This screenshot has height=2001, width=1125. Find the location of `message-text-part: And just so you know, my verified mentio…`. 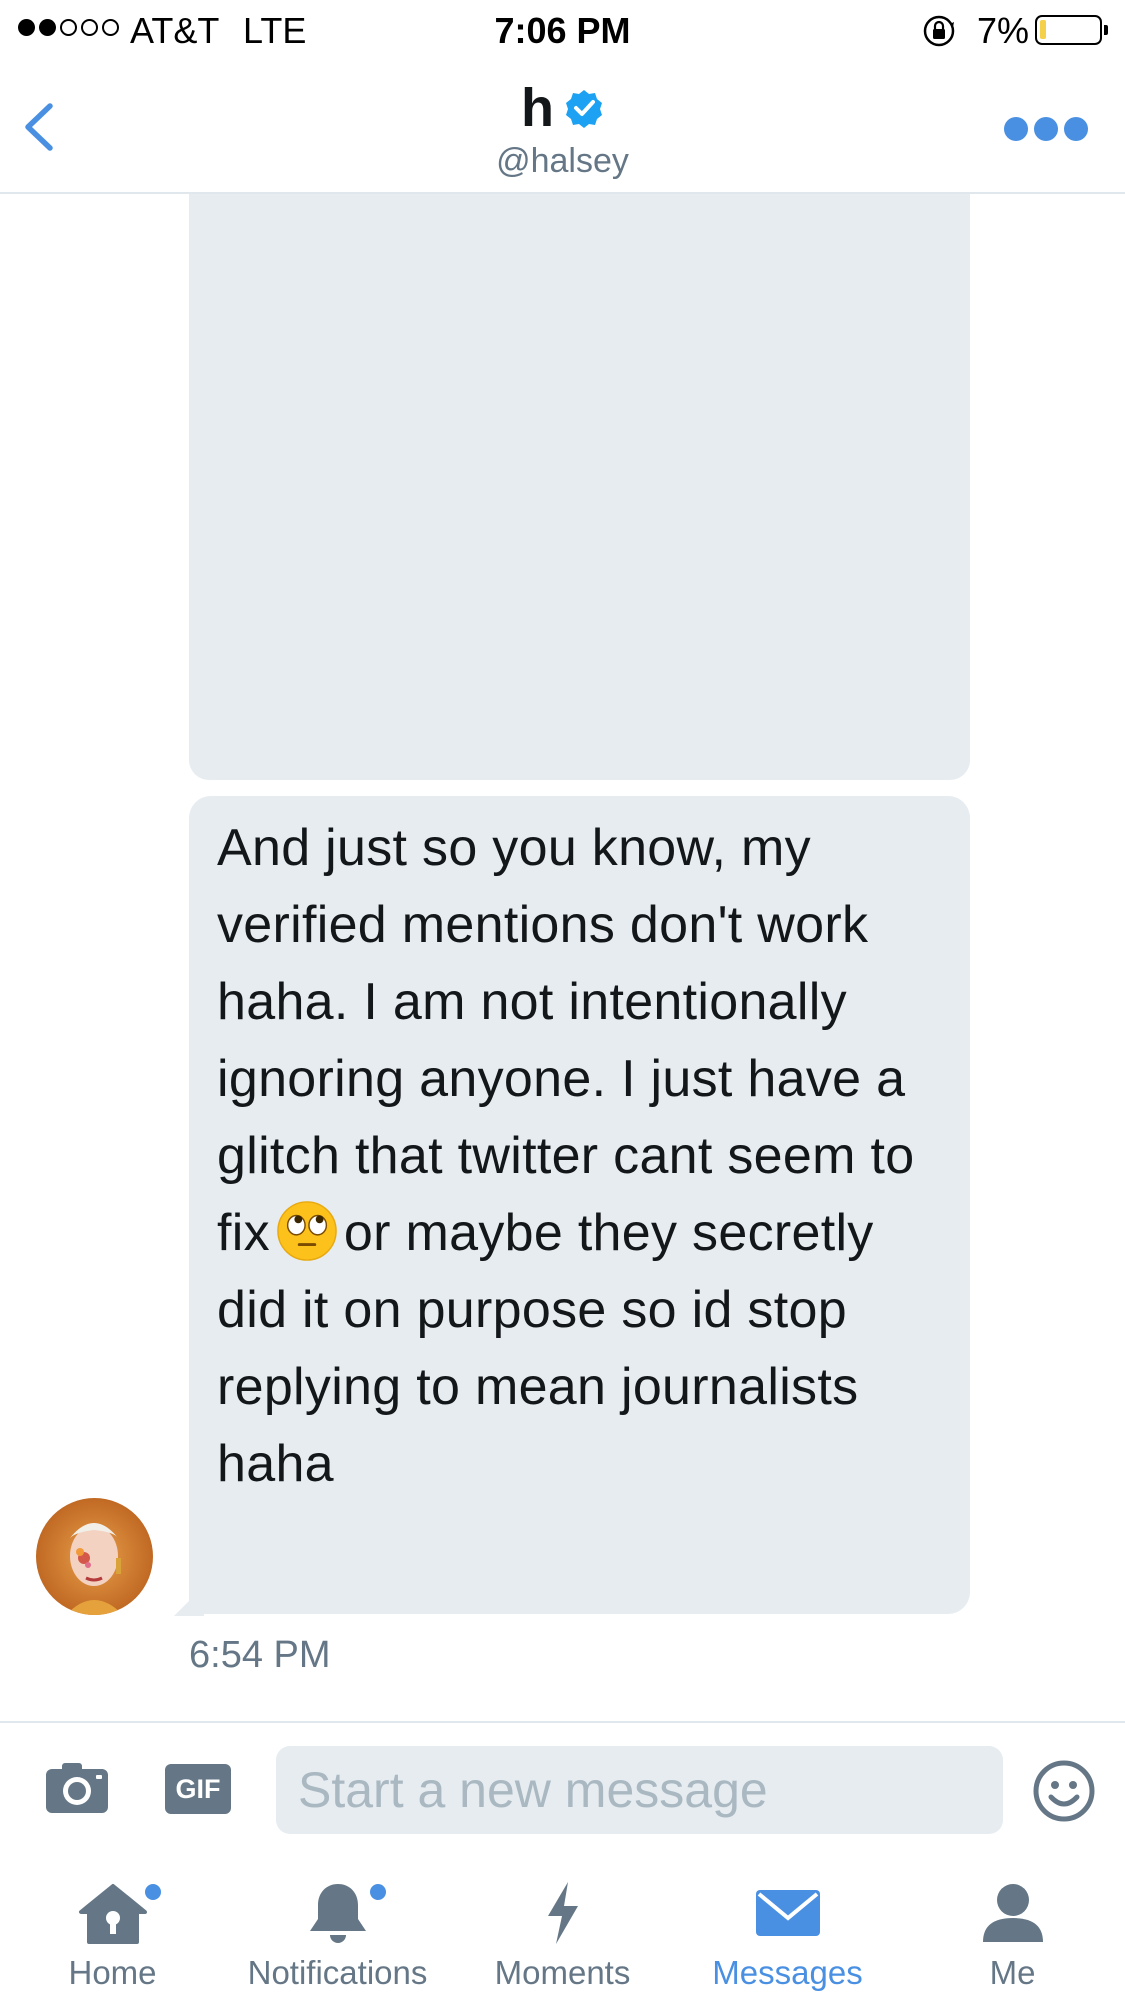

message-text-part: And just so you know, my verified mentio… is located at coordinates (566, 1040).